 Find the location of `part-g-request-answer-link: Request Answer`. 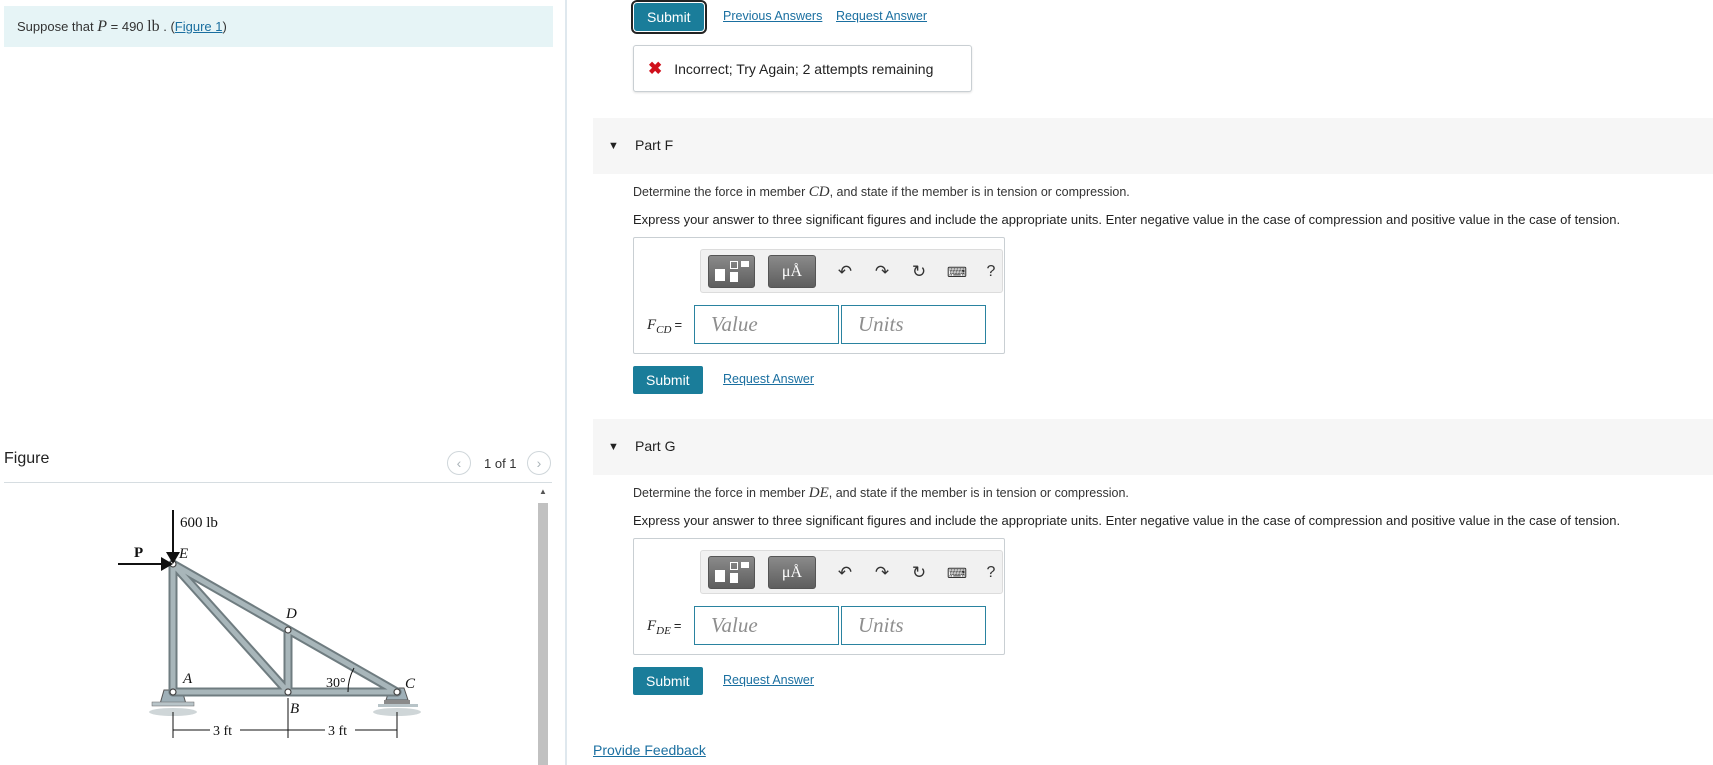

part-g-request-answer-link: Request Answer is located at coordinates (768, 680).